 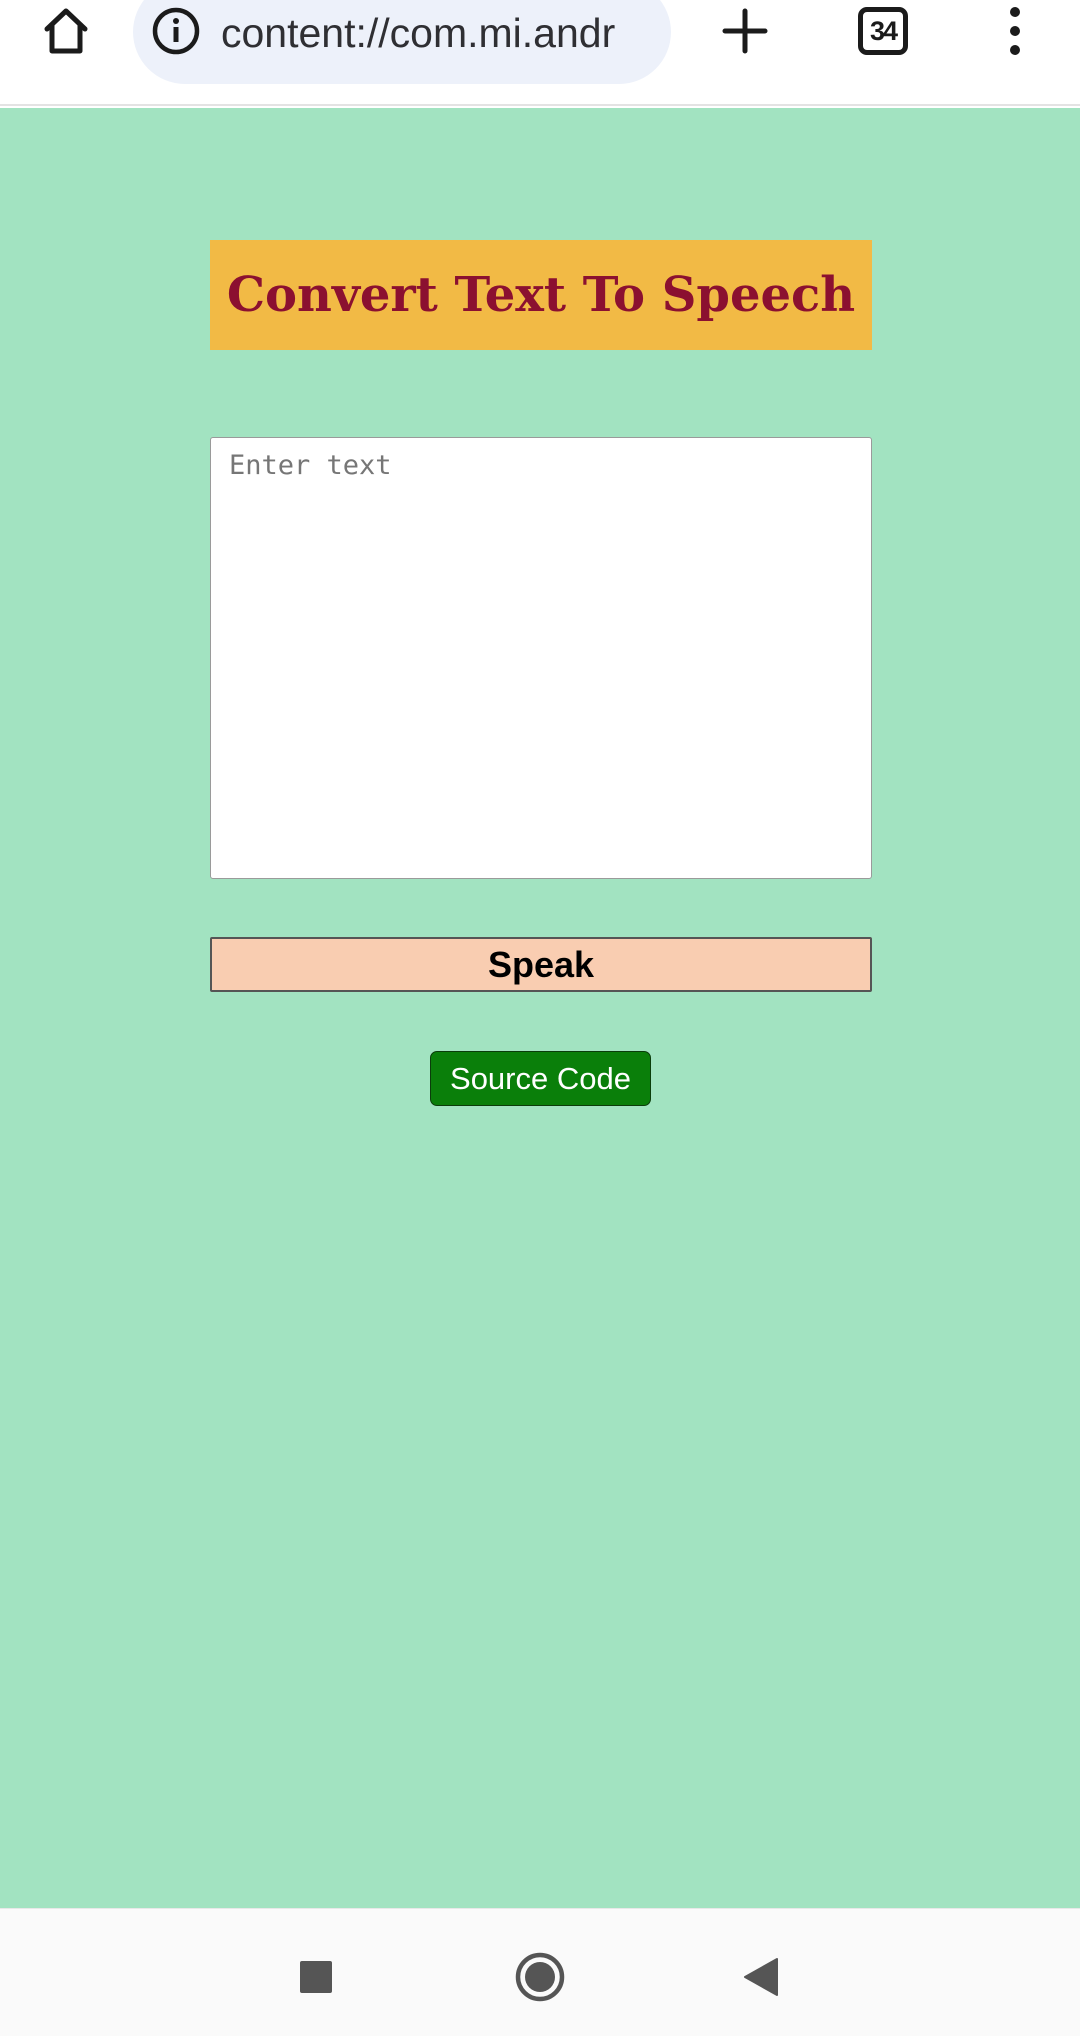 I want to click on speak-button: Speak, so click(x=541, y=964).